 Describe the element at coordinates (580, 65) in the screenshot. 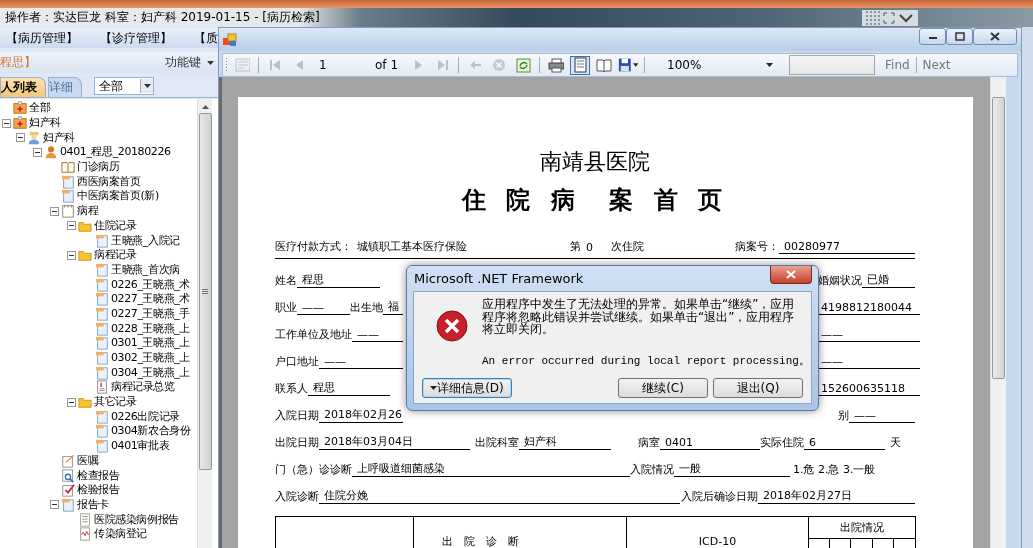

I see `page-layout-icon` at that location.